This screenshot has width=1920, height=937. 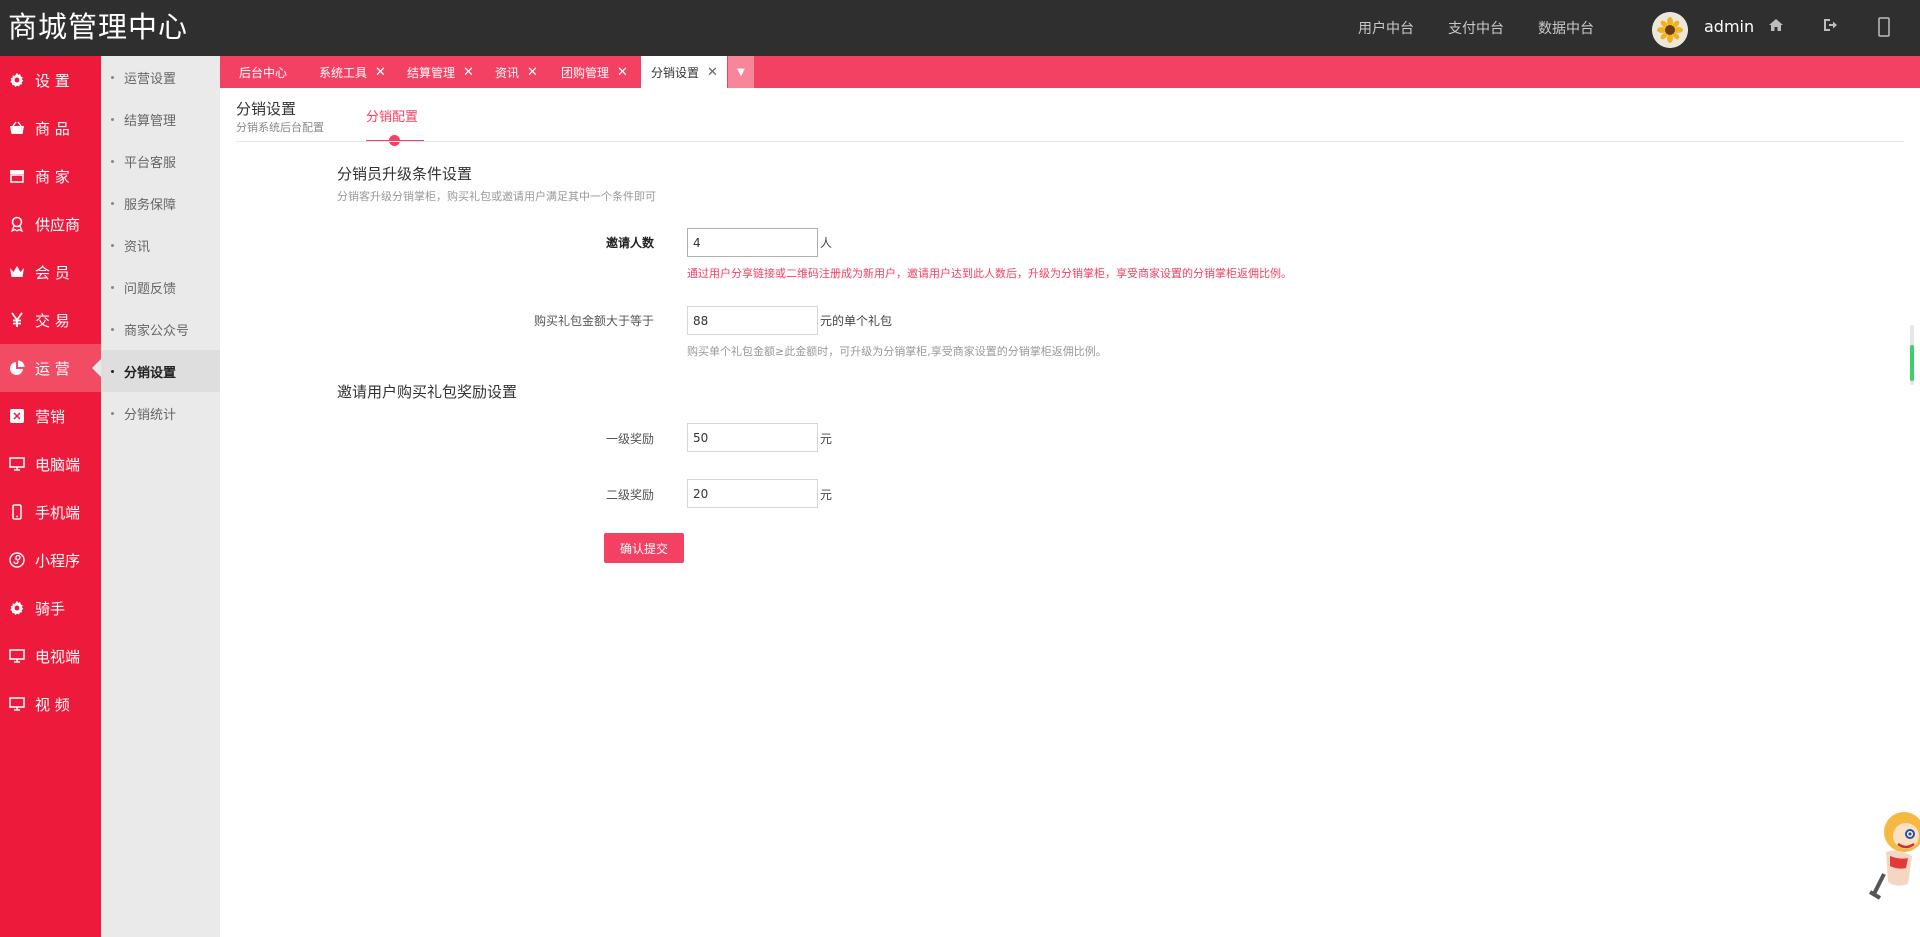 What do you see at coordinates (17, 416) in the screenshot?
I see `coupon-icon` at bounding box center [17, 416].